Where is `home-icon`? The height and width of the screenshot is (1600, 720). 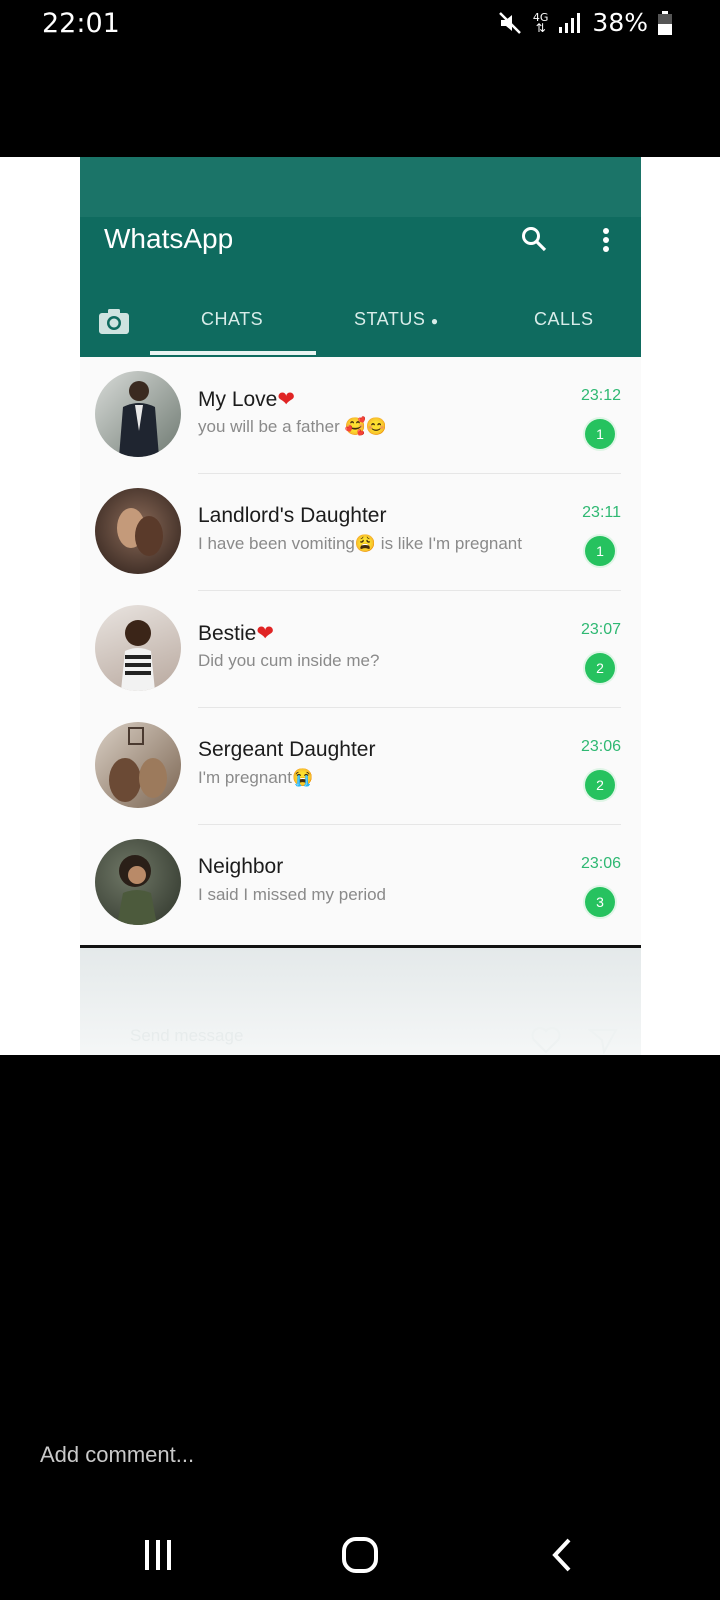
home-icon is located at coordinates (360, 1555).